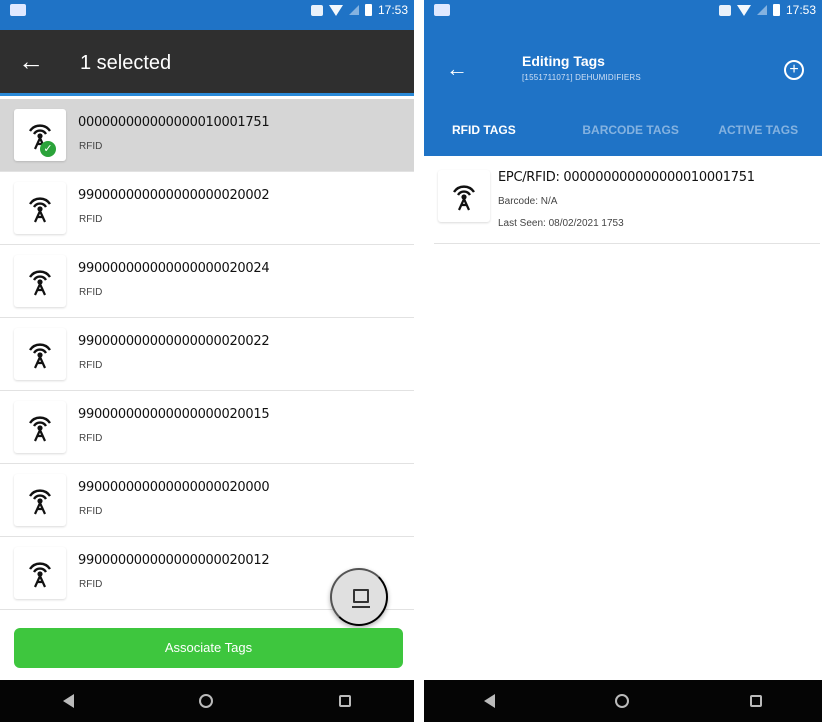 This screenshot has width=822, height=722. Describe the element at coordinates (758, 136) in the screenshot. I see `tab-active-tags: ACTIVE TAGS` at that location.